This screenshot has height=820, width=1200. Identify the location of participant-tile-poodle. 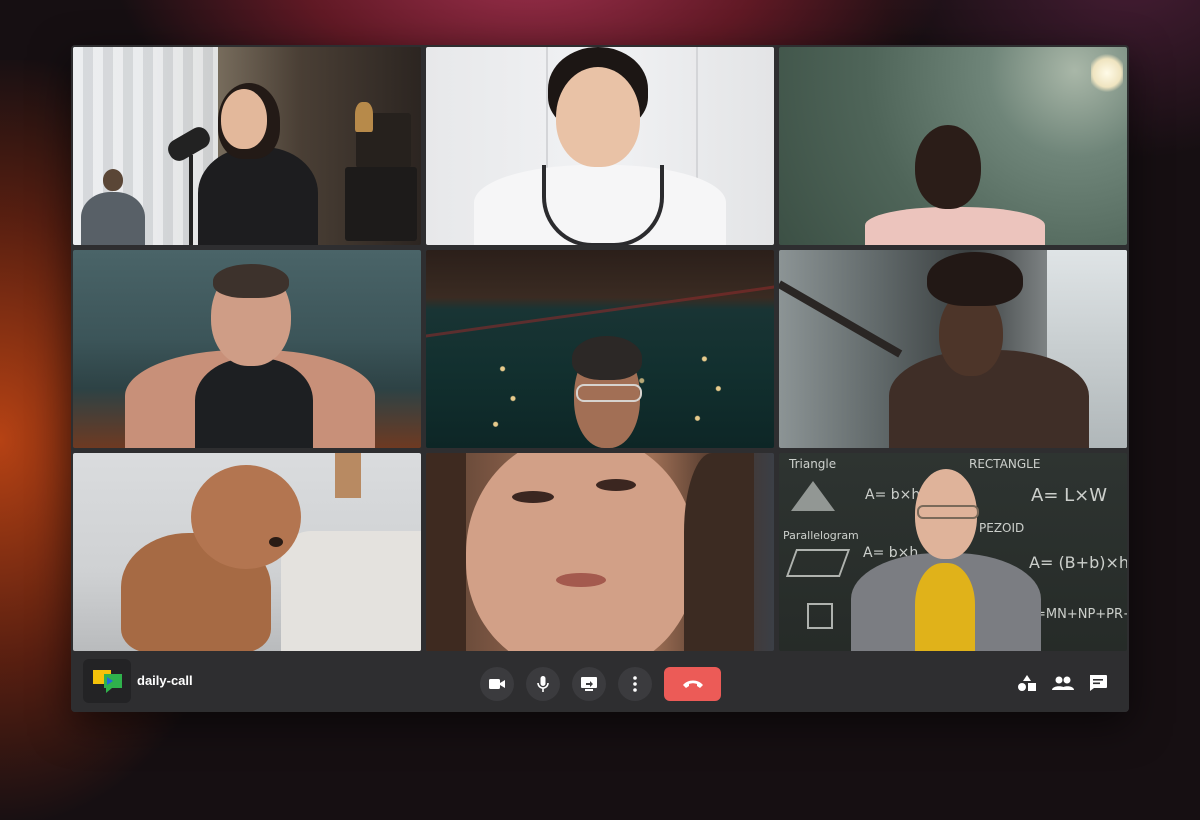
(247, 552).